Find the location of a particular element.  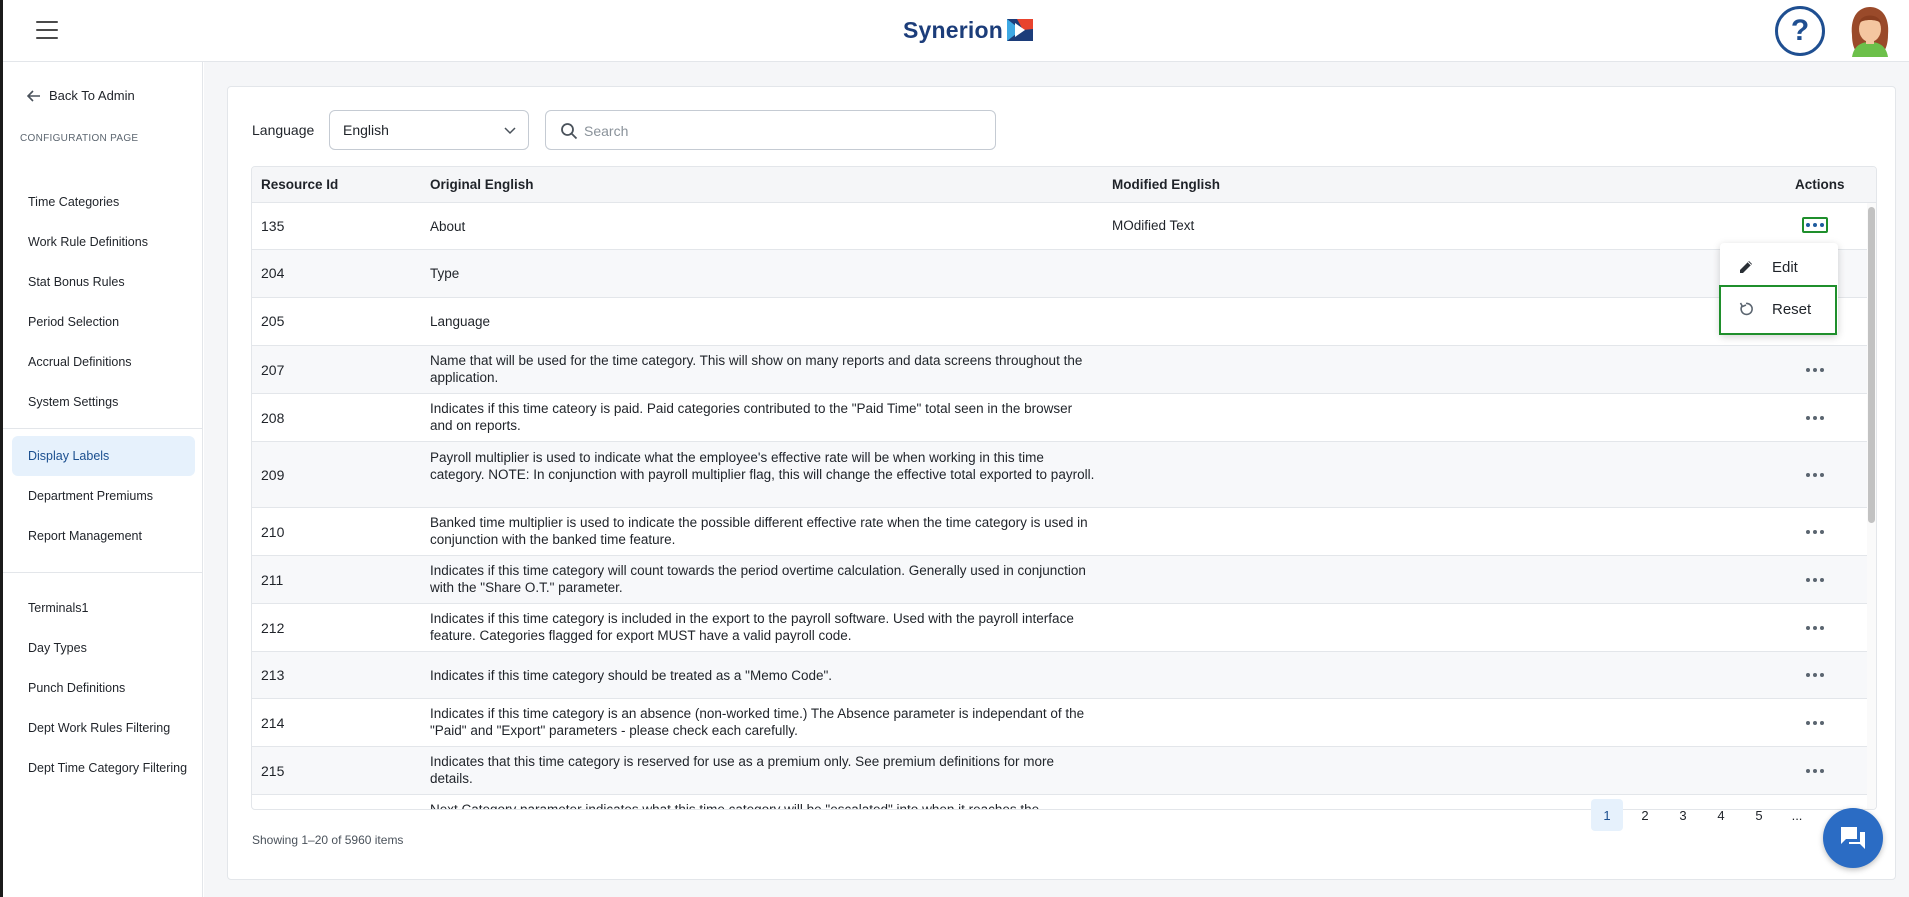

user-avatar is located at coordinates (1870, 31).